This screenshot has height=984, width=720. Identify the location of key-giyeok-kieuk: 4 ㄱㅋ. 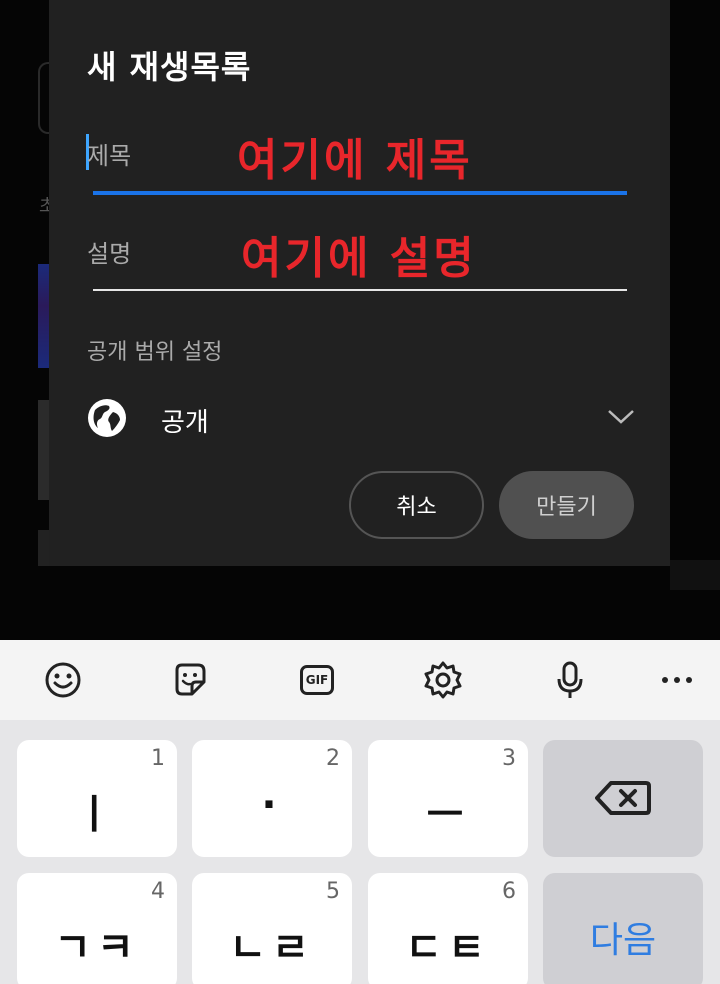
(97, 928).